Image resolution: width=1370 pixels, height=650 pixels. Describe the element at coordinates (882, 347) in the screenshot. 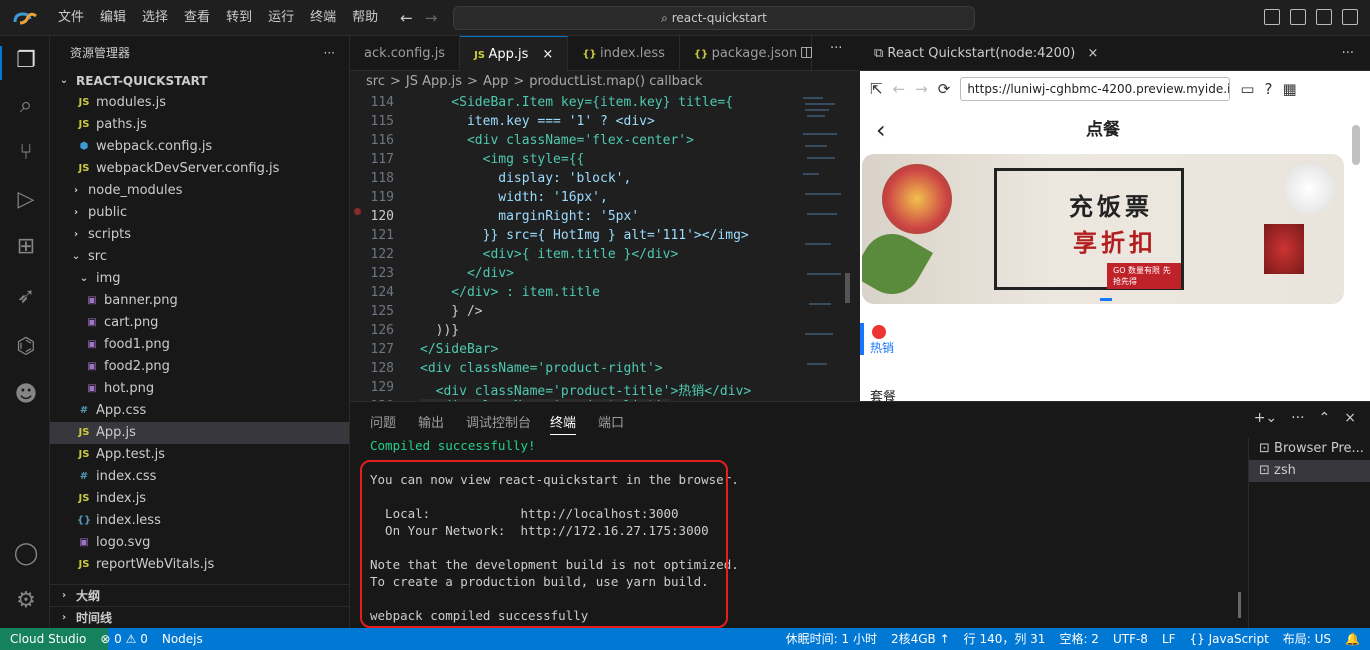

I see `sidebar-hot: 热销` at that location.